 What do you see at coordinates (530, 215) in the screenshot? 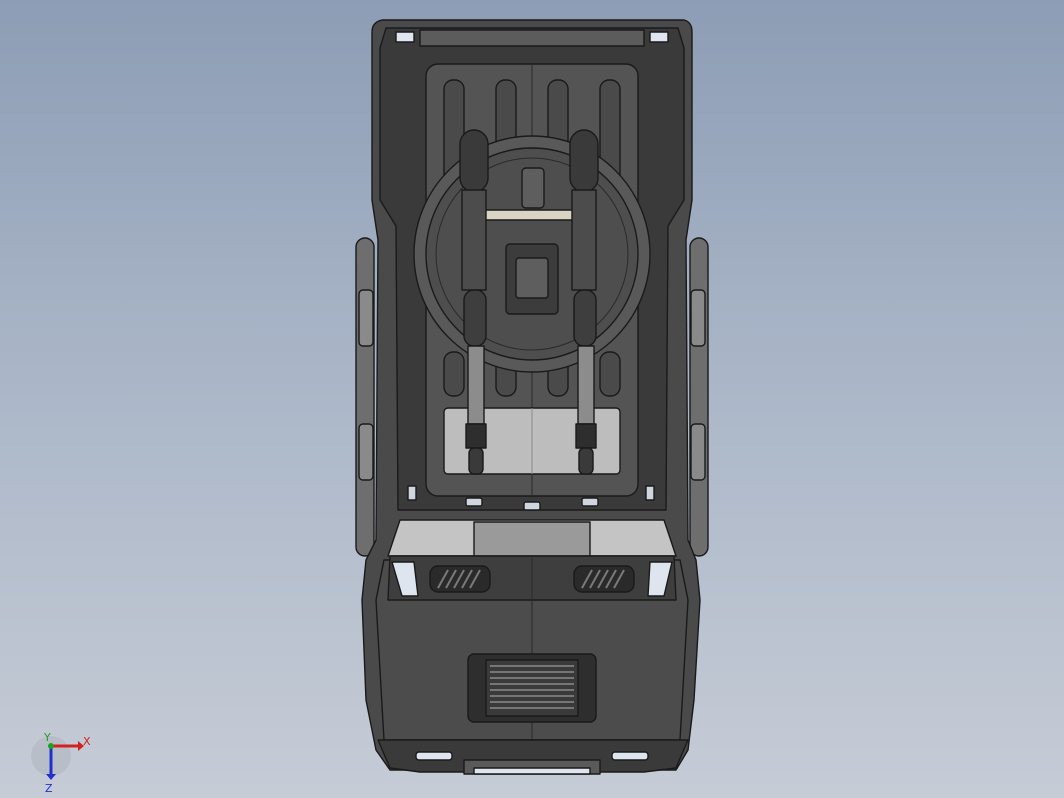
I see `turret-crossbar` at bounding box center [530, 215].